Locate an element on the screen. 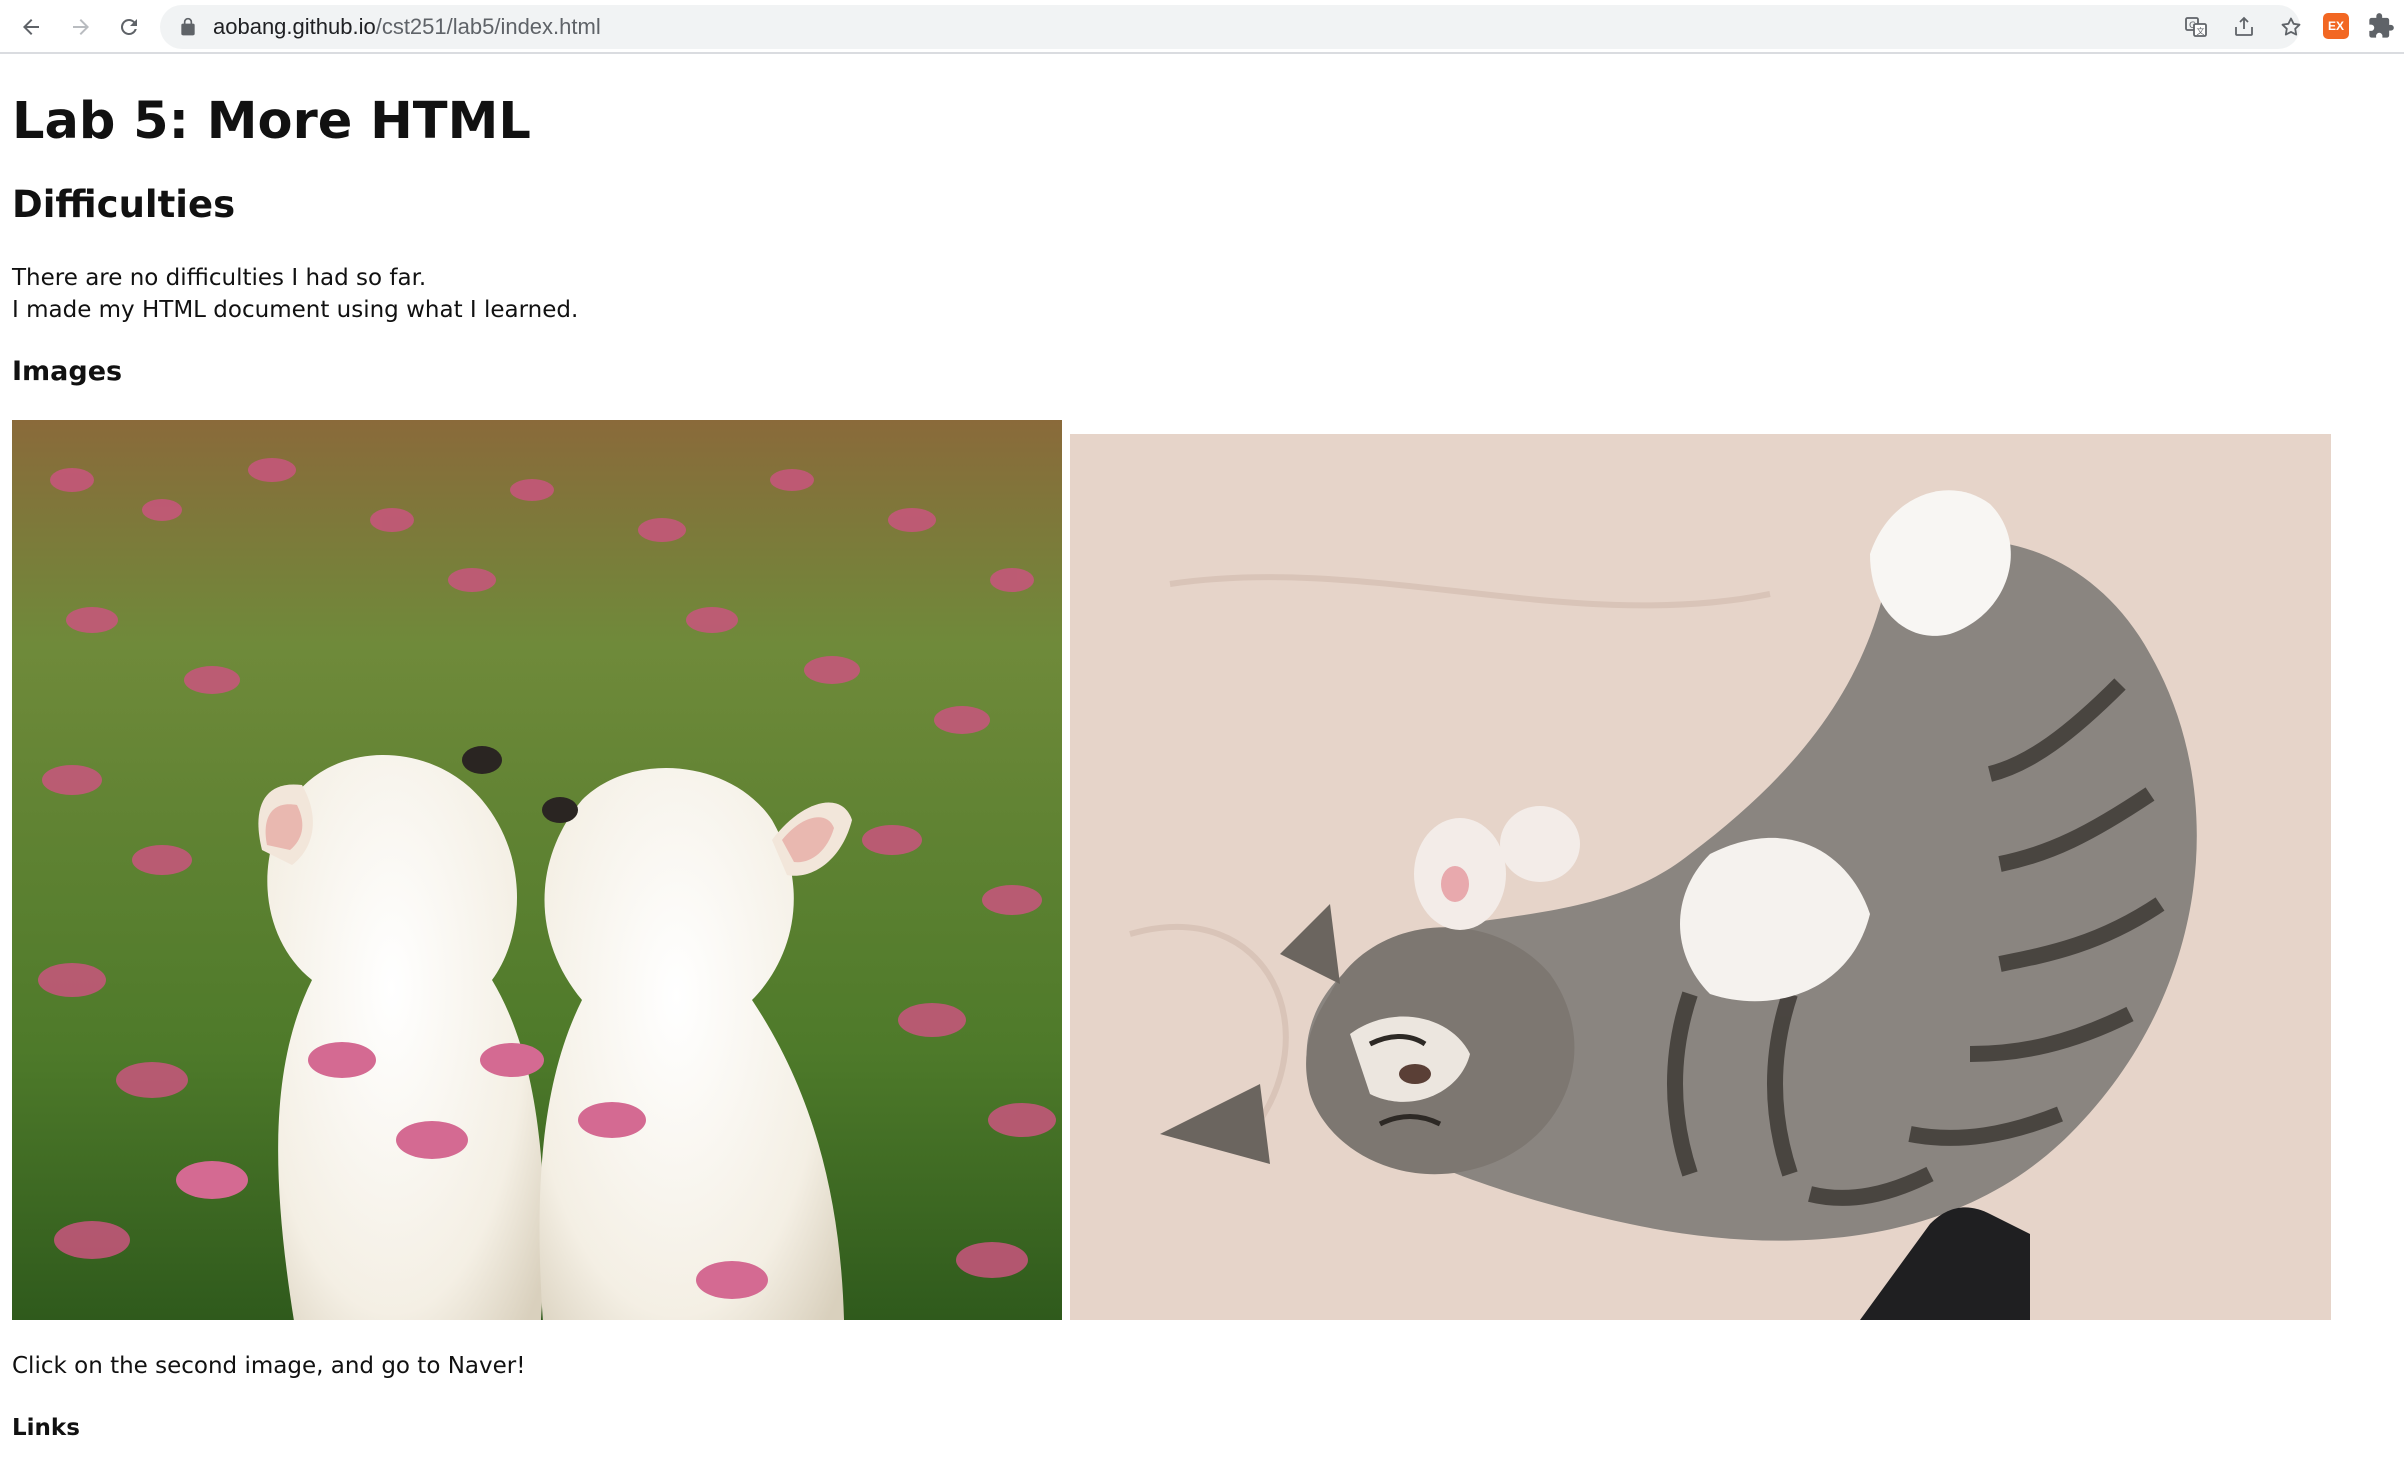 The width and height of the screenshot is (2404, 1471). translate-button: G 文 is located at coordinates (2196, 27).